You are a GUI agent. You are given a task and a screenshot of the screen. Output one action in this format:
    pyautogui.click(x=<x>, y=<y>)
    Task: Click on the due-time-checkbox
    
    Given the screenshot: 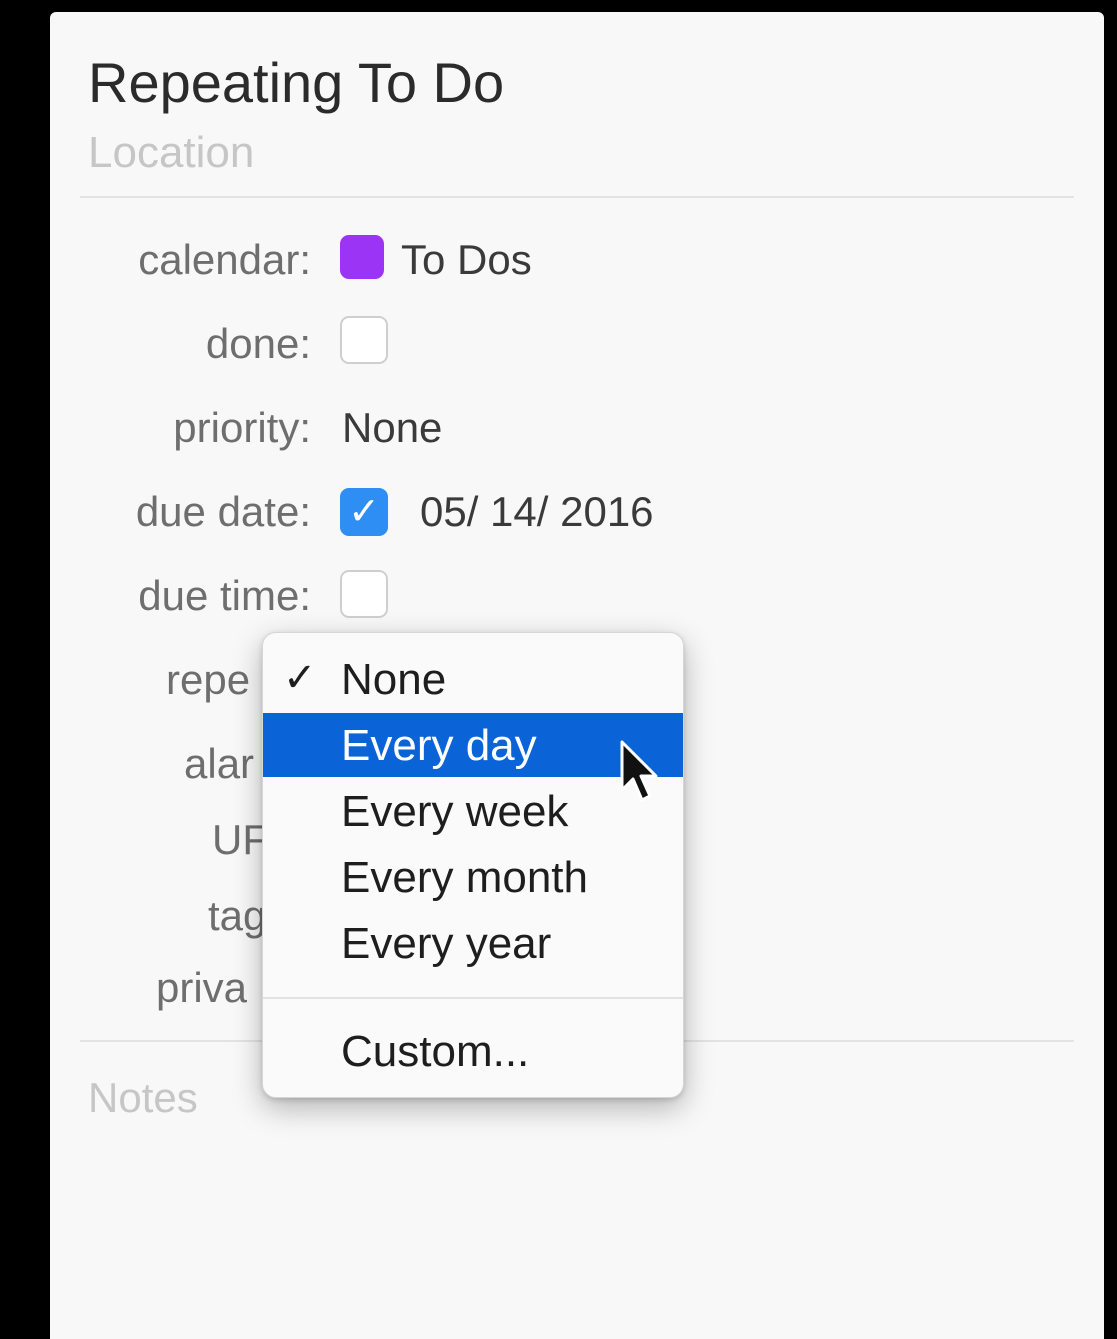 What is the action you would take?
    pyautogui.click(x=364, y=594)
    